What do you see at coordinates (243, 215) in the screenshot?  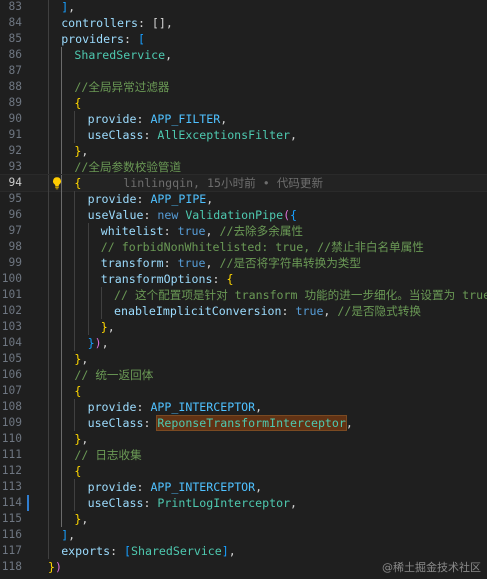 I see `code-line: 96 useValue: new ValidationPipe({` at bounding box center [243, 215].